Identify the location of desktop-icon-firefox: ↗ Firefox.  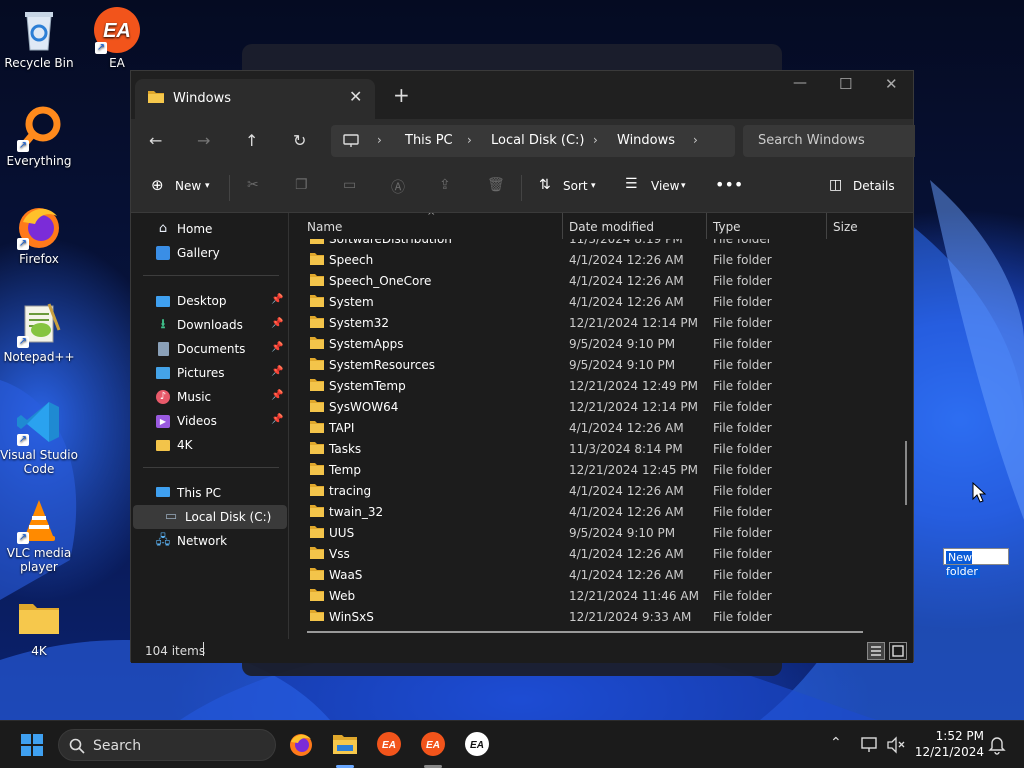
(39, 234).